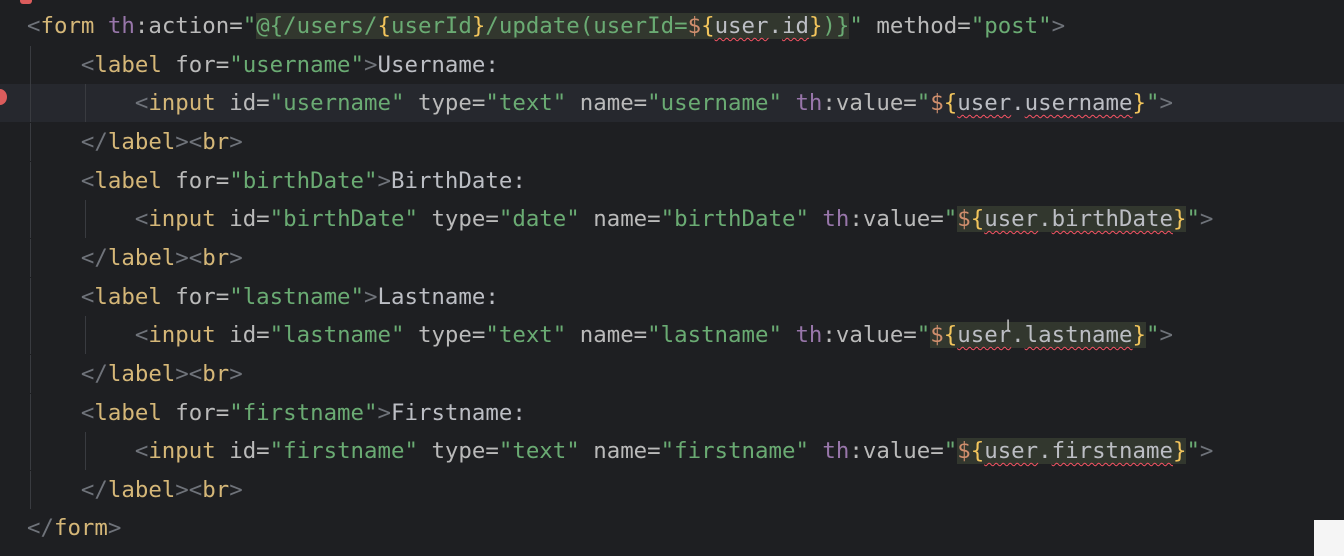  I want to click on code-line-14: </form>, so click(672, 528).